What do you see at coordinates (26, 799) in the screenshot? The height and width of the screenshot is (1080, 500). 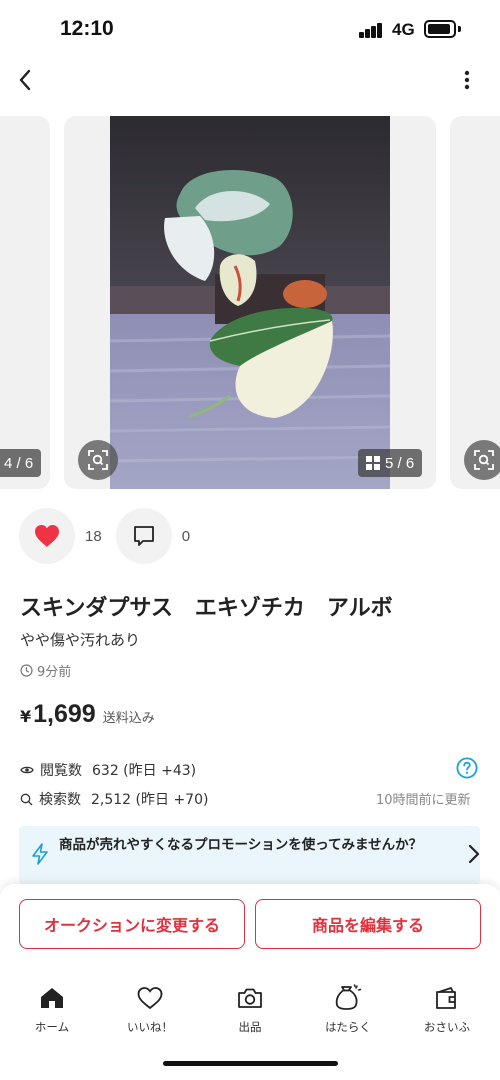 I see `search-icon` at bounding box center [26, 799].